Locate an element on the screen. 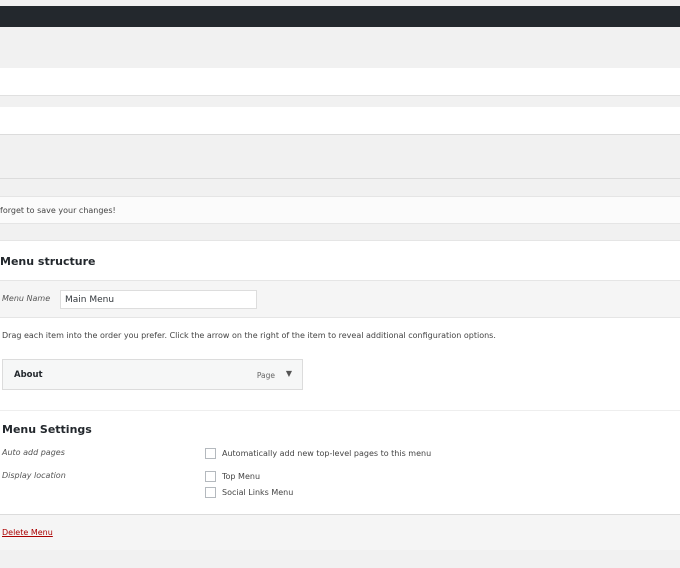 The image size is (680, 568). menu-name-label: Menu Name is located at coordinates (26, 298).